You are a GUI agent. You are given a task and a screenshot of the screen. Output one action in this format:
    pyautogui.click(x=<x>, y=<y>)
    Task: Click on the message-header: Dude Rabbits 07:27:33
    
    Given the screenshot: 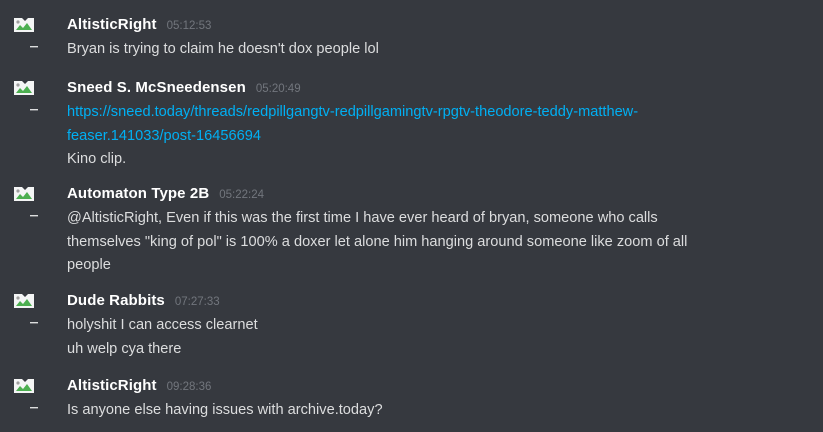 What is the action you would take?
    pyautogui.click(x=143, y=302)
    